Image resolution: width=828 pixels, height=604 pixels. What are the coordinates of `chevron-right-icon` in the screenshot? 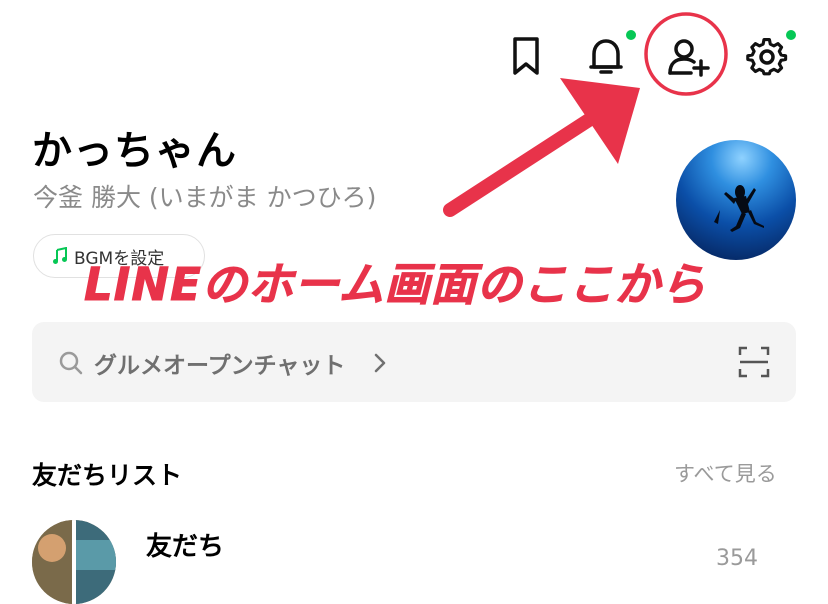 It's located at (380, 363).